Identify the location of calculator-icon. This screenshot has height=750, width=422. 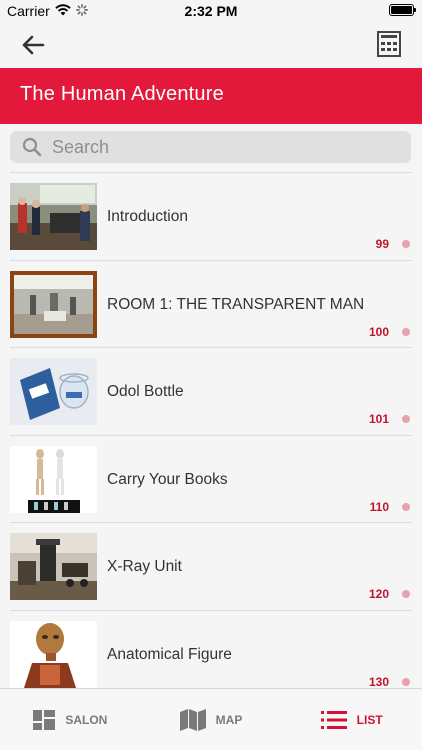
(389, 44).